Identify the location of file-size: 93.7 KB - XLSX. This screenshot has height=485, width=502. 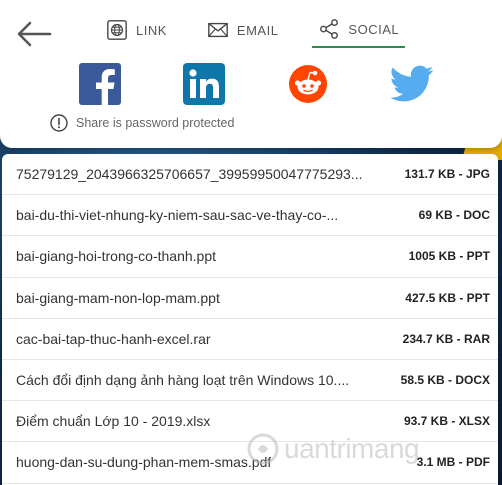
(446, 421).